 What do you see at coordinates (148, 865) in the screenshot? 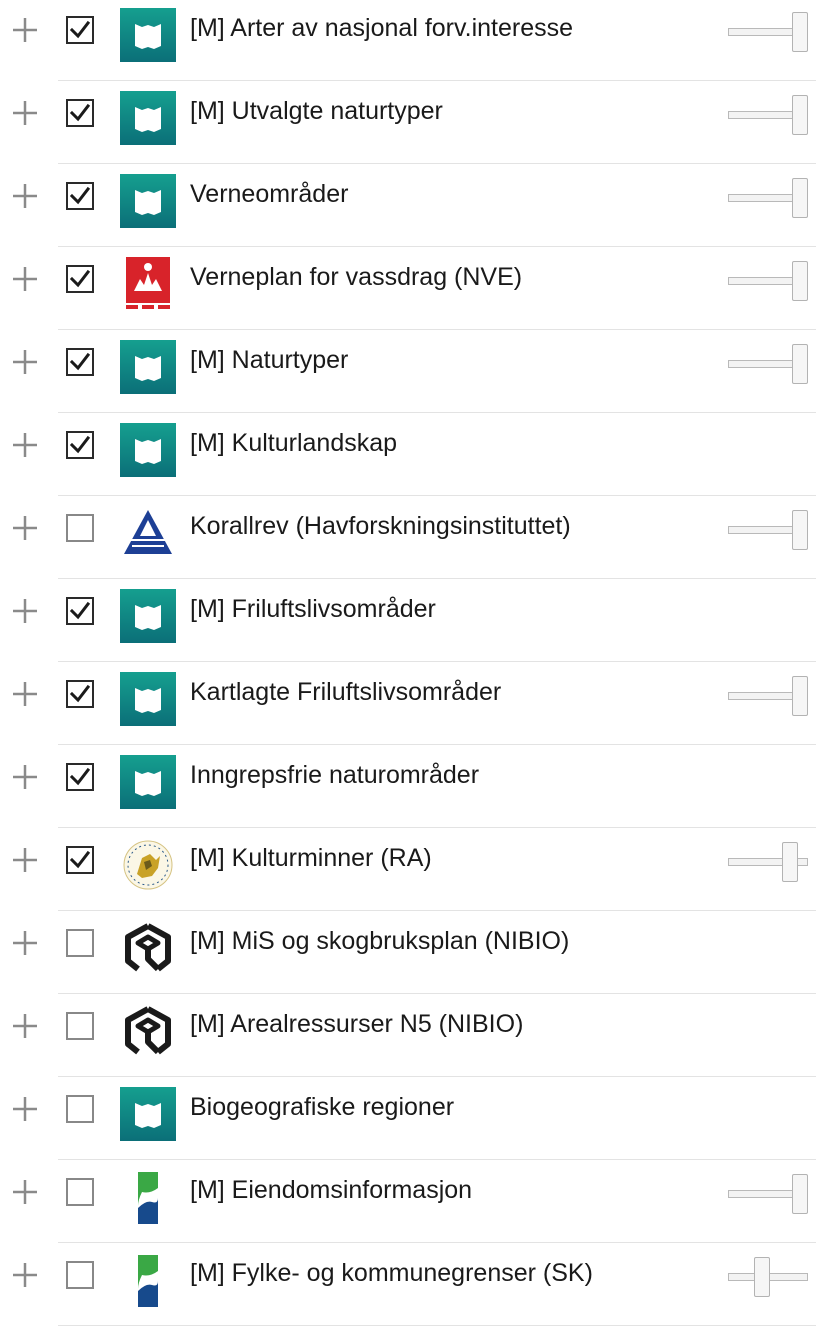
I see `riksantikvaren-icon` at bounding box center [148, 865].